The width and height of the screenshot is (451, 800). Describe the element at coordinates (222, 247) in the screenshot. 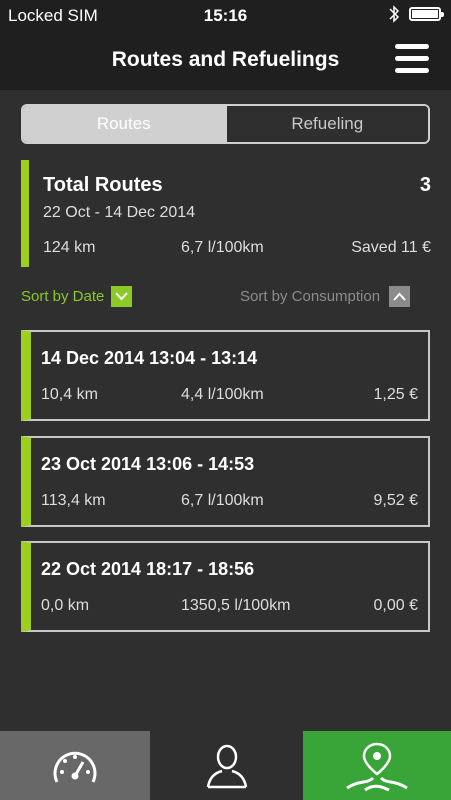

I see `summary-consumption: 6,7 l/100km` at that location.